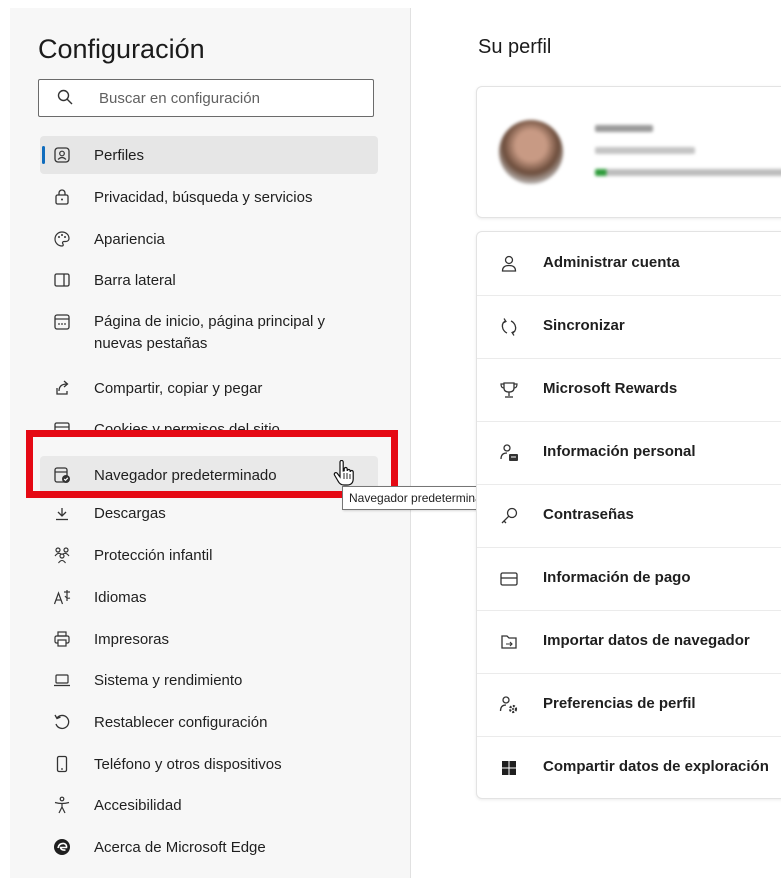 Image resolution: width=781 pixels, height=878 pixels. What do you see at coordinates (62, 680) in the screenshot?
I see `laptop-icon` at bounding box center [62, 680].